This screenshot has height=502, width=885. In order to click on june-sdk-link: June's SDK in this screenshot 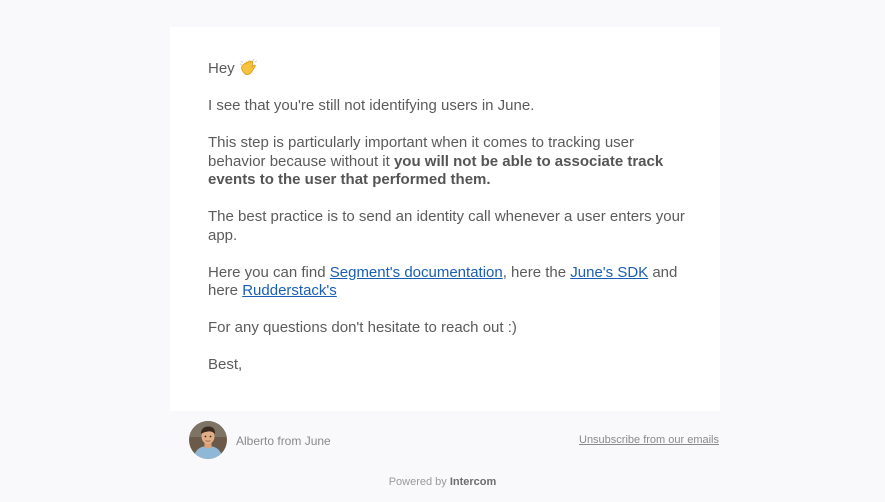, I will do `click(609, 272)`.